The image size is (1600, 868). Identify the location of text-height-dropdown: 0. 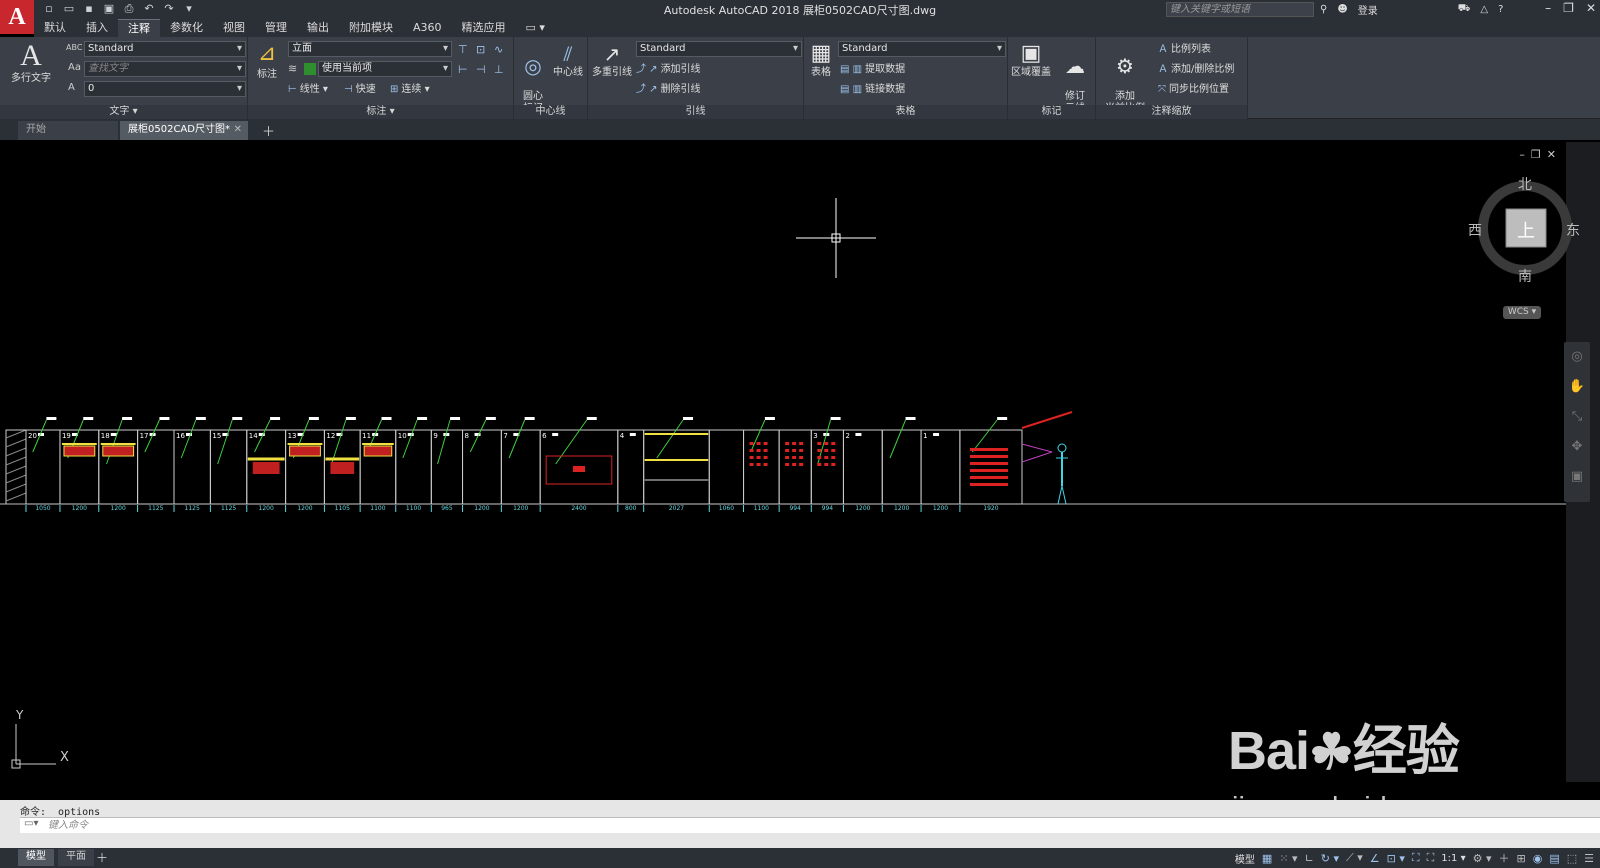
(165, 89).